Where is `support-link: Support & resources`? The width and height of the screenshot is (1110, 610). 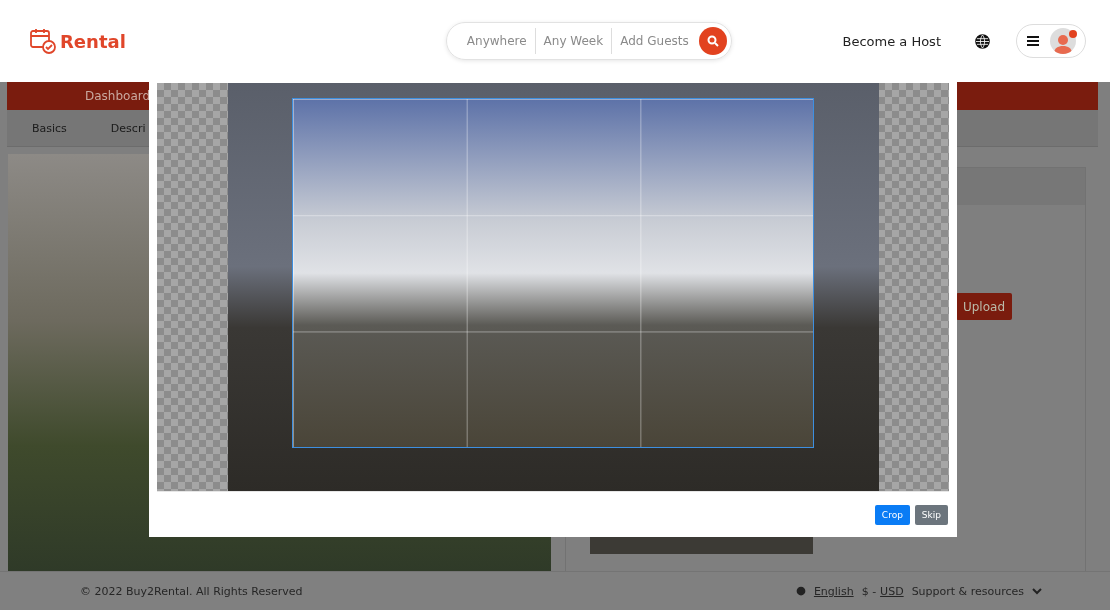 support-link: Support & resources is located at coordinates (967, 591).